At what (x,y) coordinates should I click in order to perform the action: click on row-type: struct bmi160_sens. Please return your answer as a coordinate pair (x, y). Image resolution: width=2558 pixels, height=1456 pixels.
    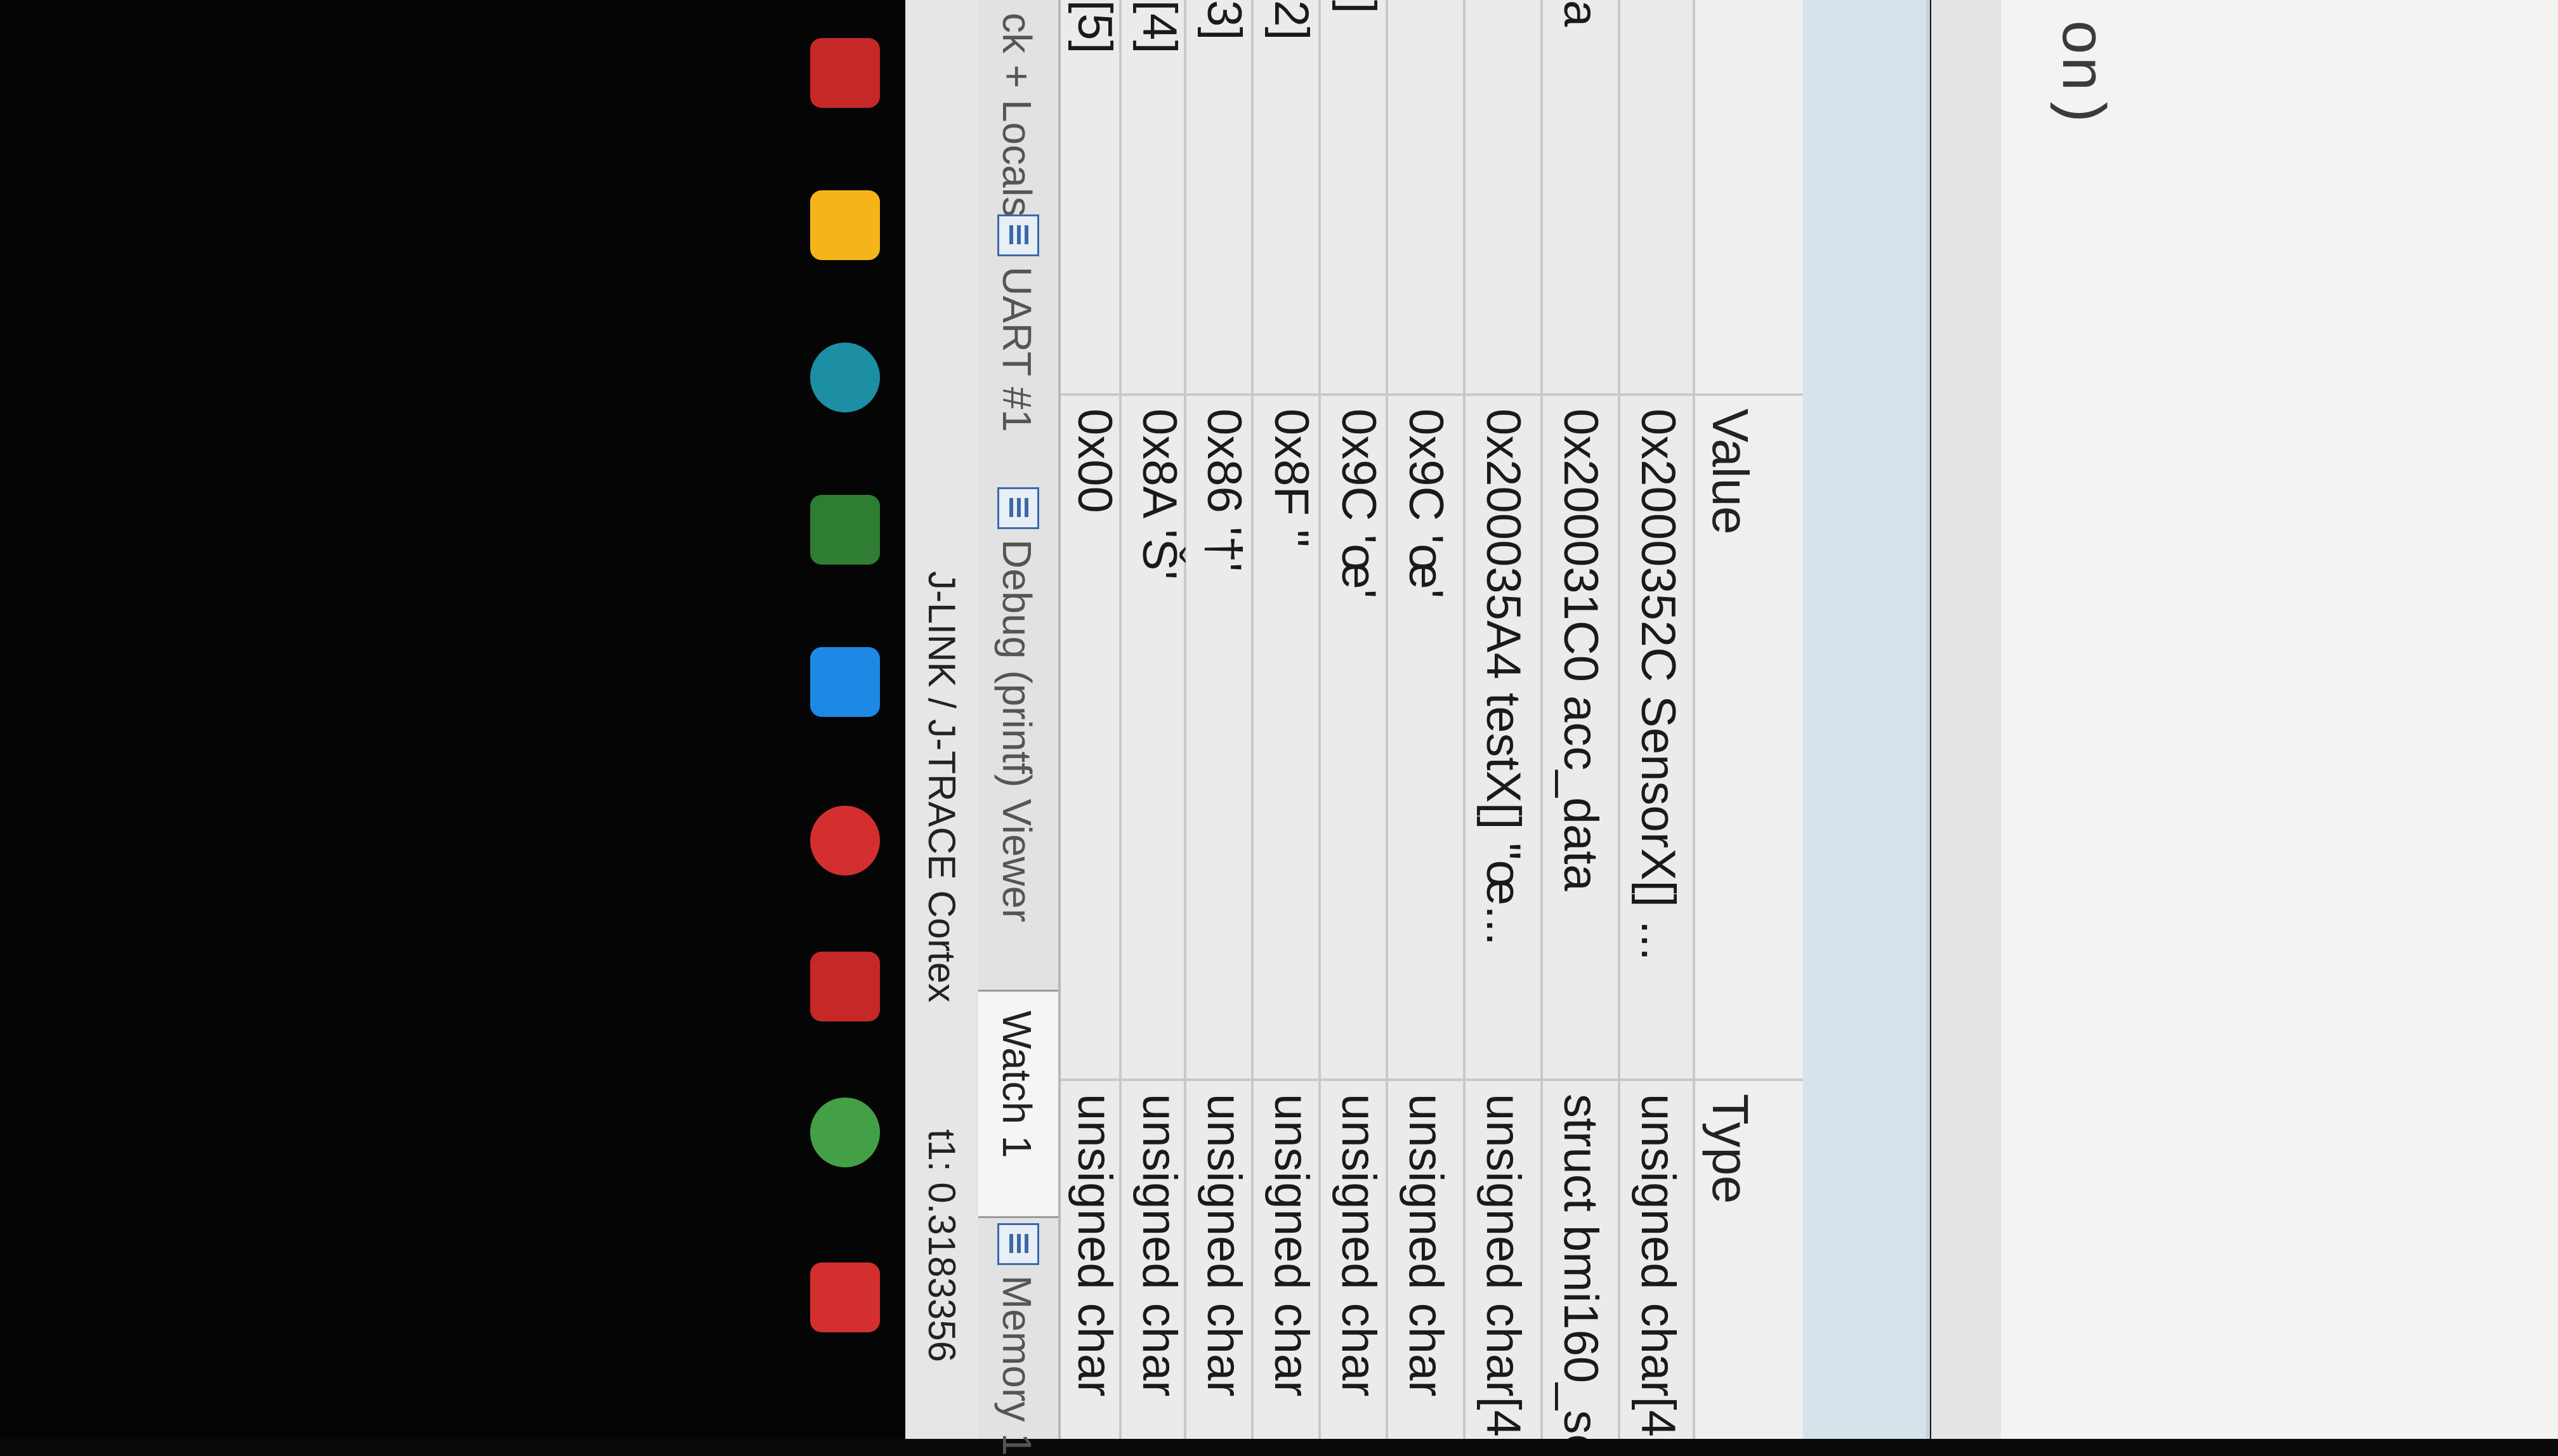
    Looking at the image, I should click on (1580, 1259).